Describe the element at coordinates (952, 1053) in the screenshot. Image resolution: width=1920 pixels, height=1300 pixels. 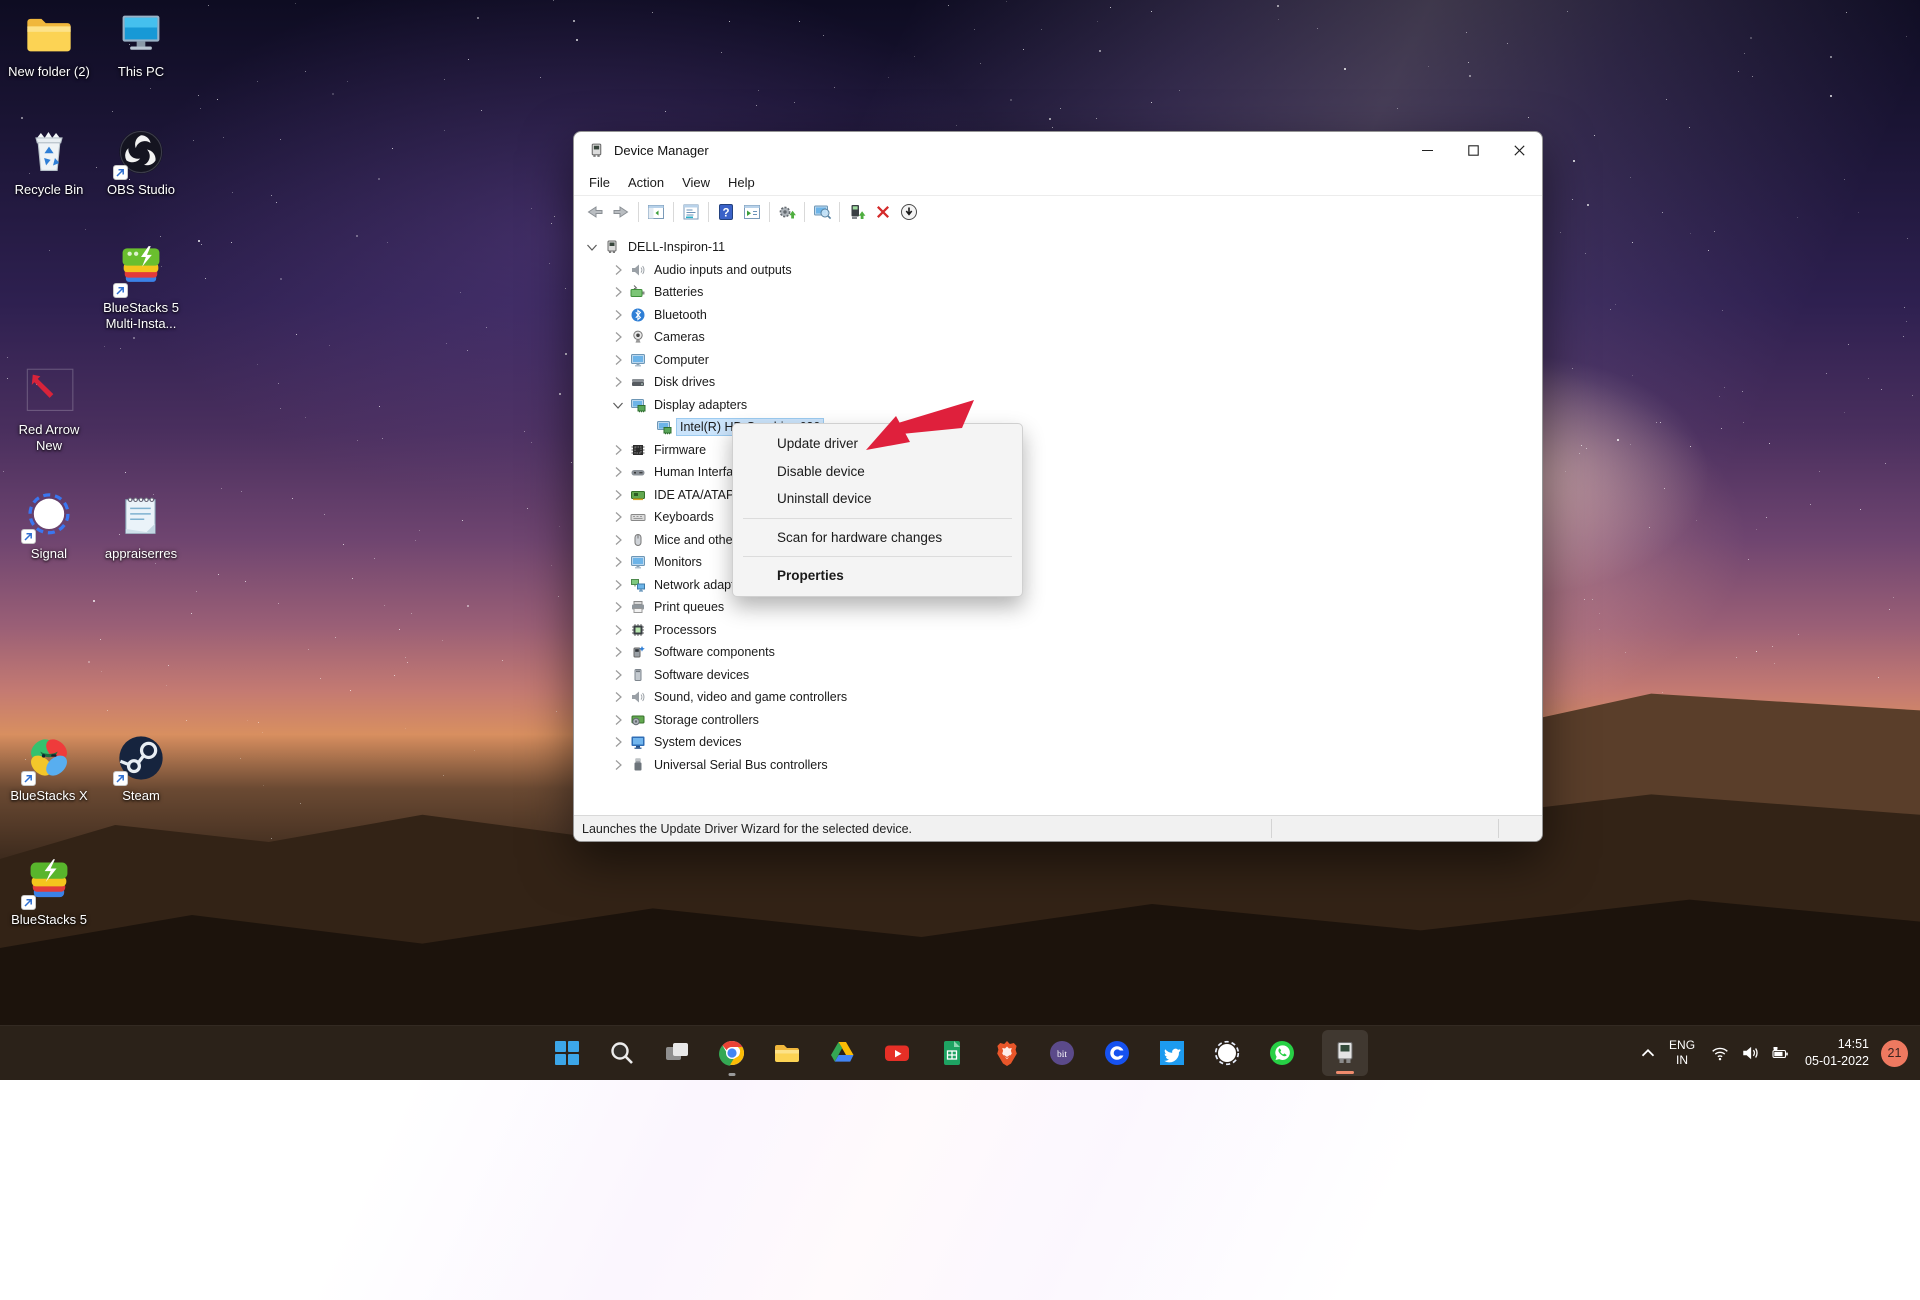
I see `taskbar-google-sheets` at that location.